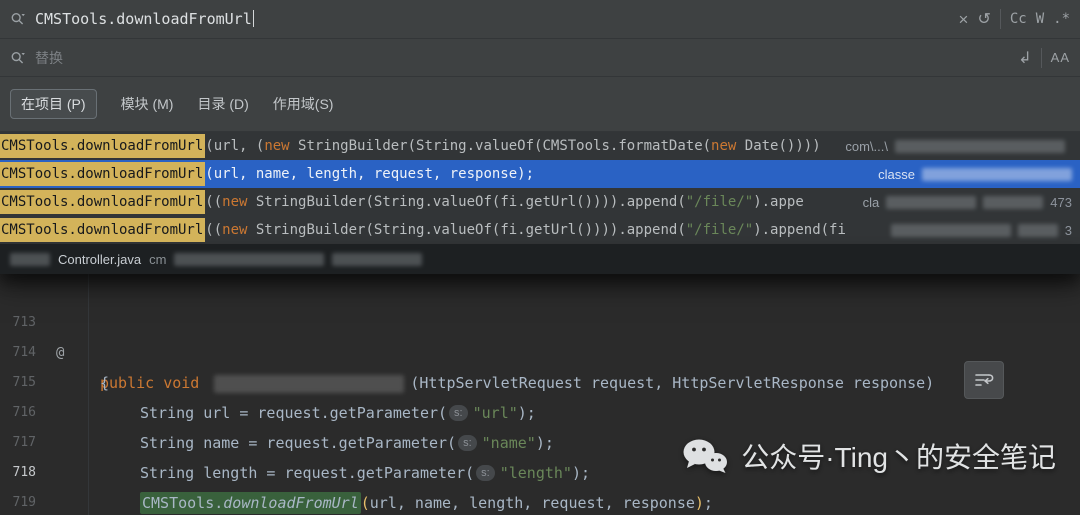 This screenshot has height=515, width=1080. Describe the element at coordinates (898, 457) in the screenshot. I see `watermark-text: 公众号·Ting丶的安全笔记` at that location.